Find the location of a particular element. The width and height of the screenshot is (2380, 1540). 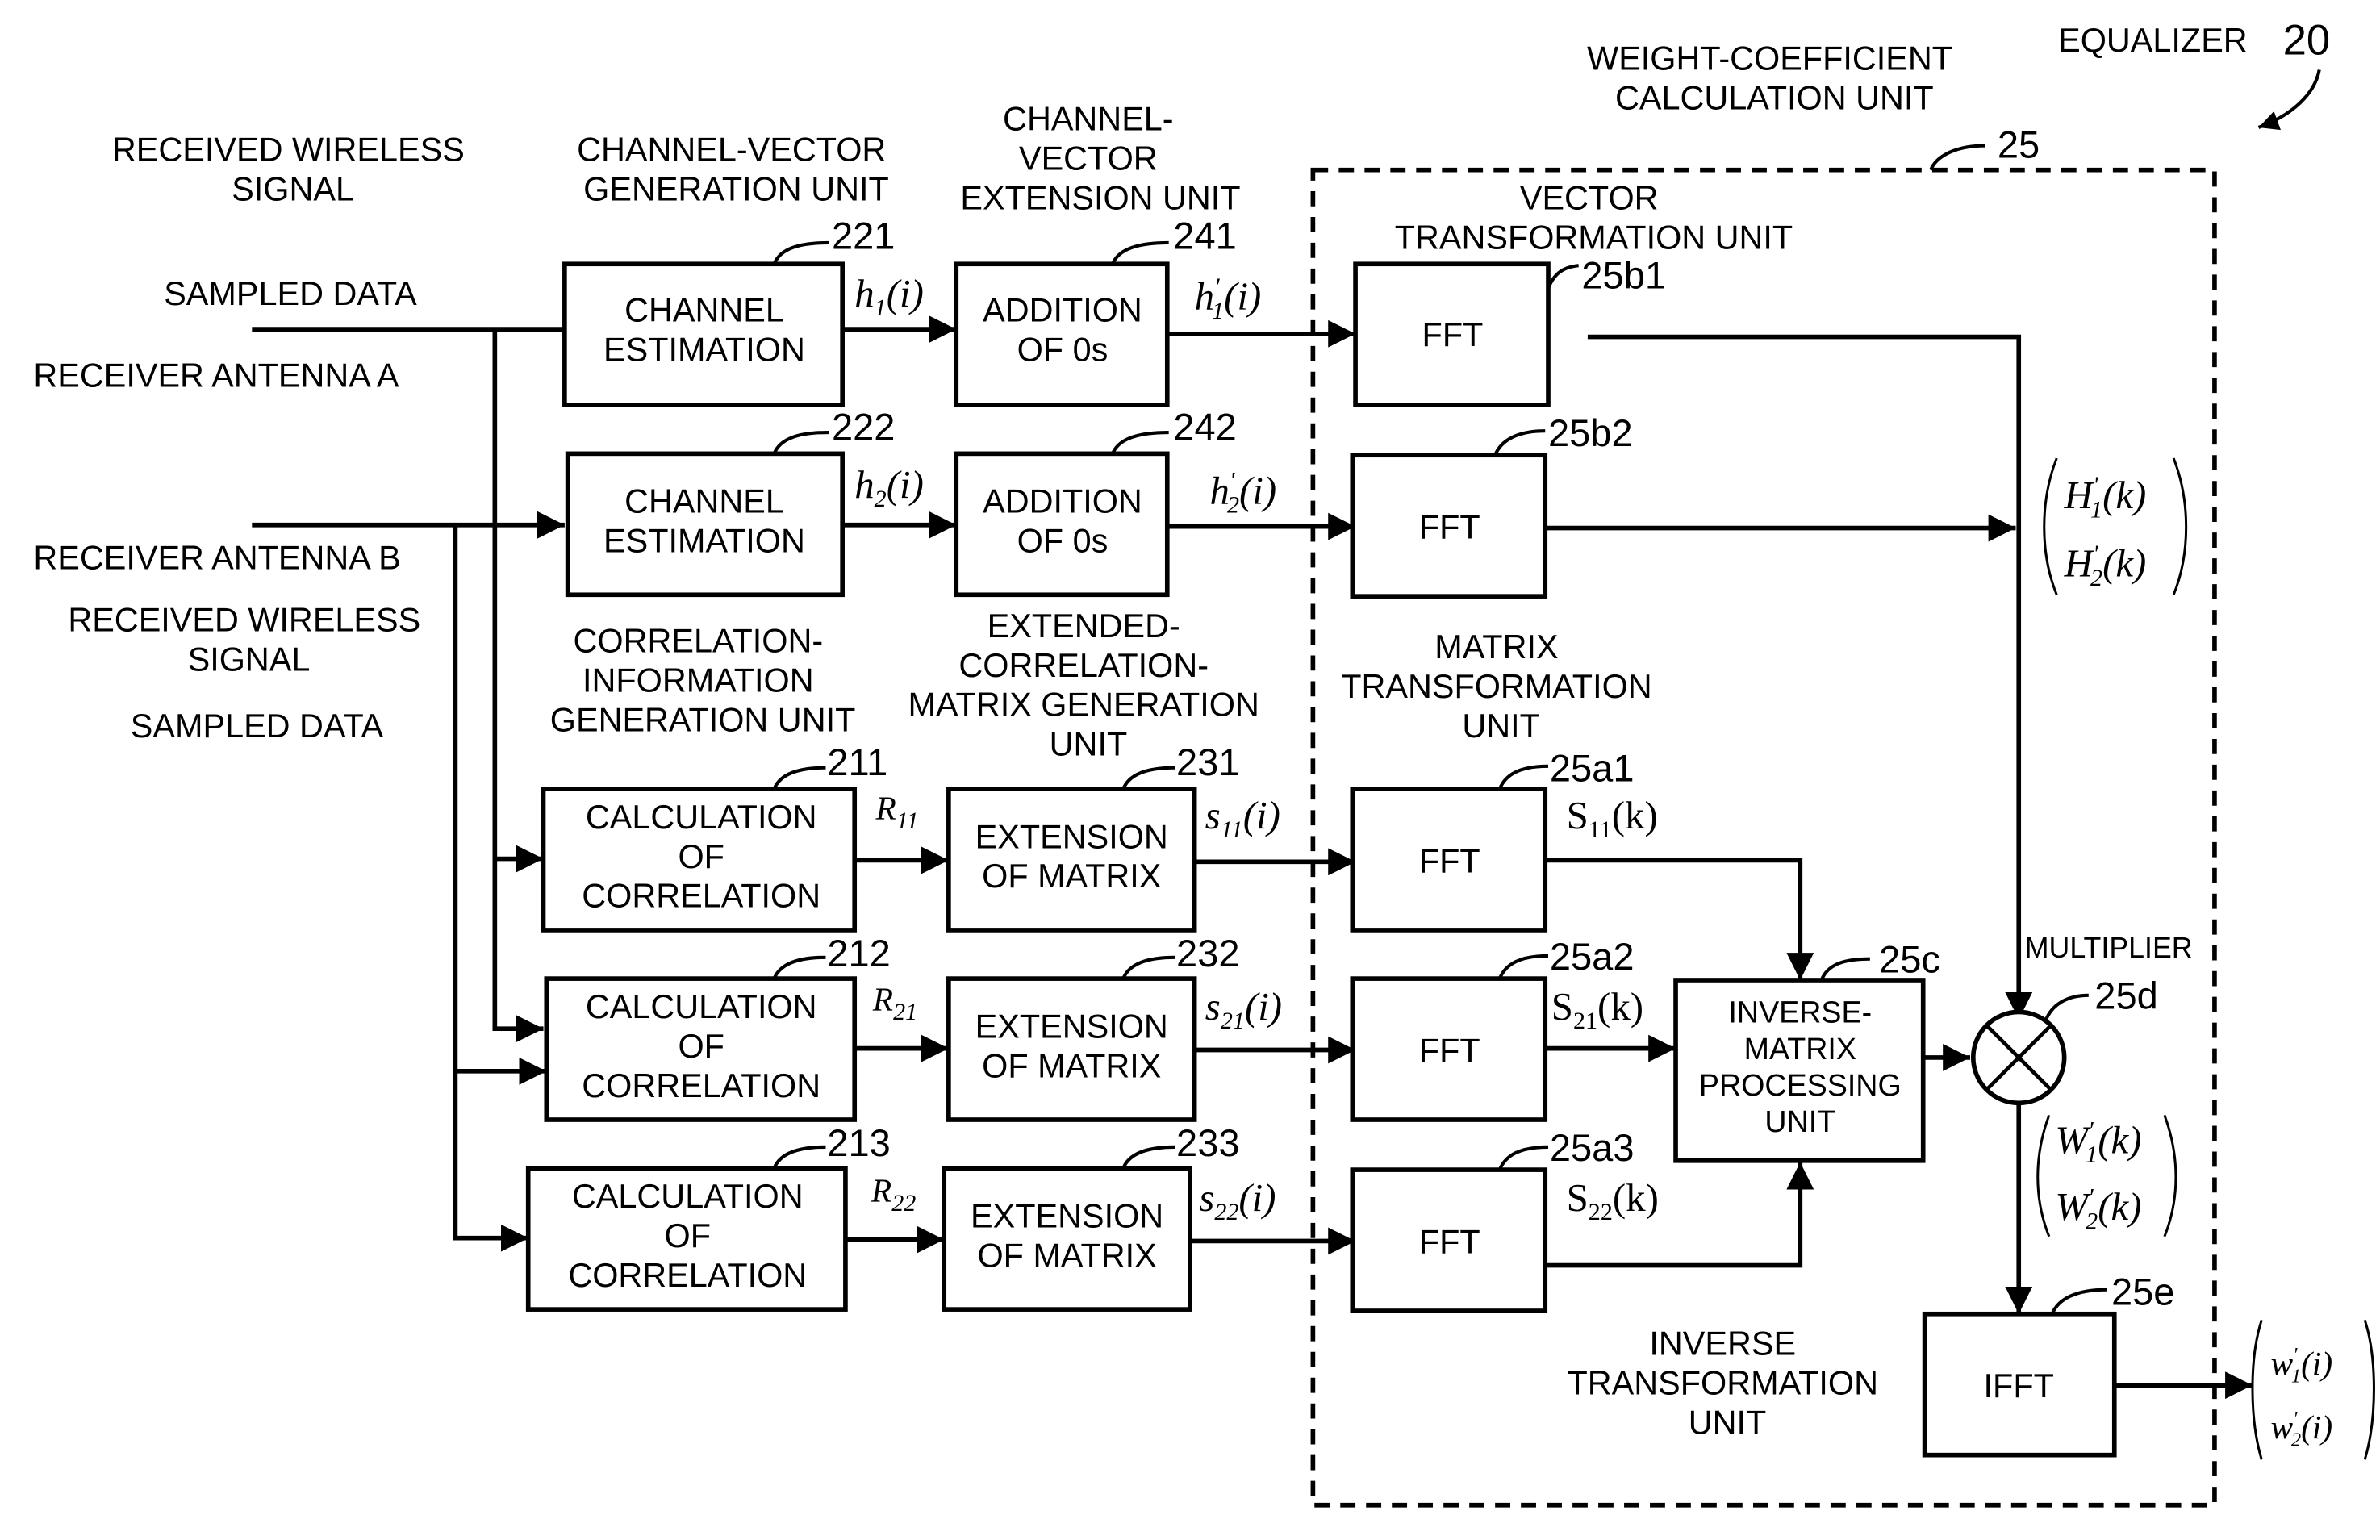

signal-S22: S22(k) is located at coordinates (1613, 1200).